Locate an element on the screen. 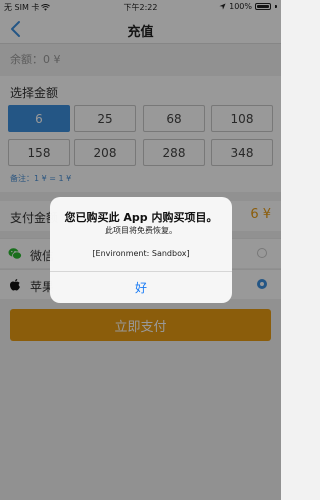 This screenshot has height=500, width=320. alert-environment: [Environment: Sandbox] is located at coordinates (141, 253).